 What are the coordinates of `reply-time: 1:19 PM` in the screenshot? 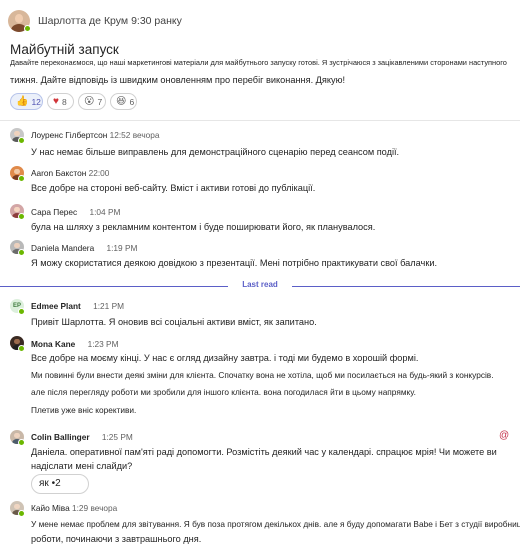 It's located at (122, 248).